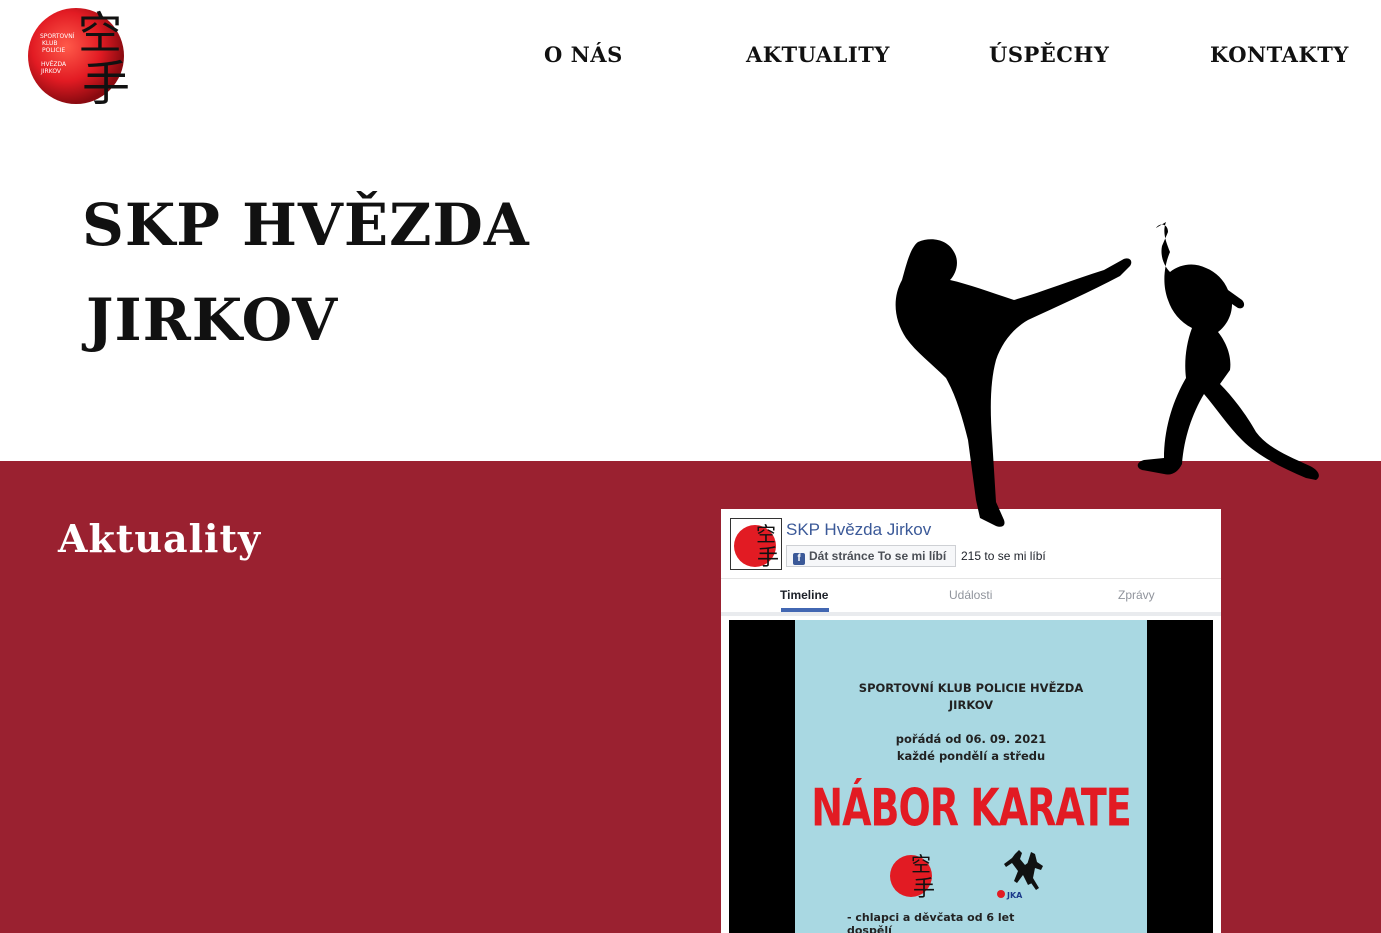  What do you see at coordinates (971, 756) in the screenshot?
I see `poster-date-line-2: každé pondělí a středu` at bounding box center [971, 756].